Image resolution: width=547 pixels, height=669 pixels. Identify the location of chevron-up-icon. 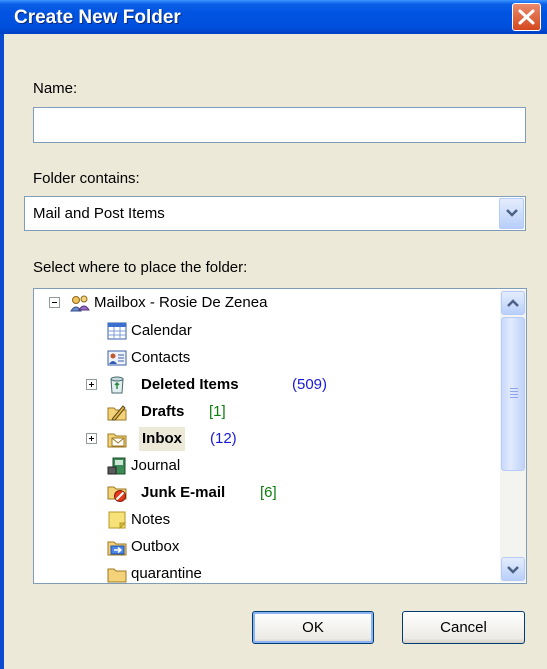
(513, 303).